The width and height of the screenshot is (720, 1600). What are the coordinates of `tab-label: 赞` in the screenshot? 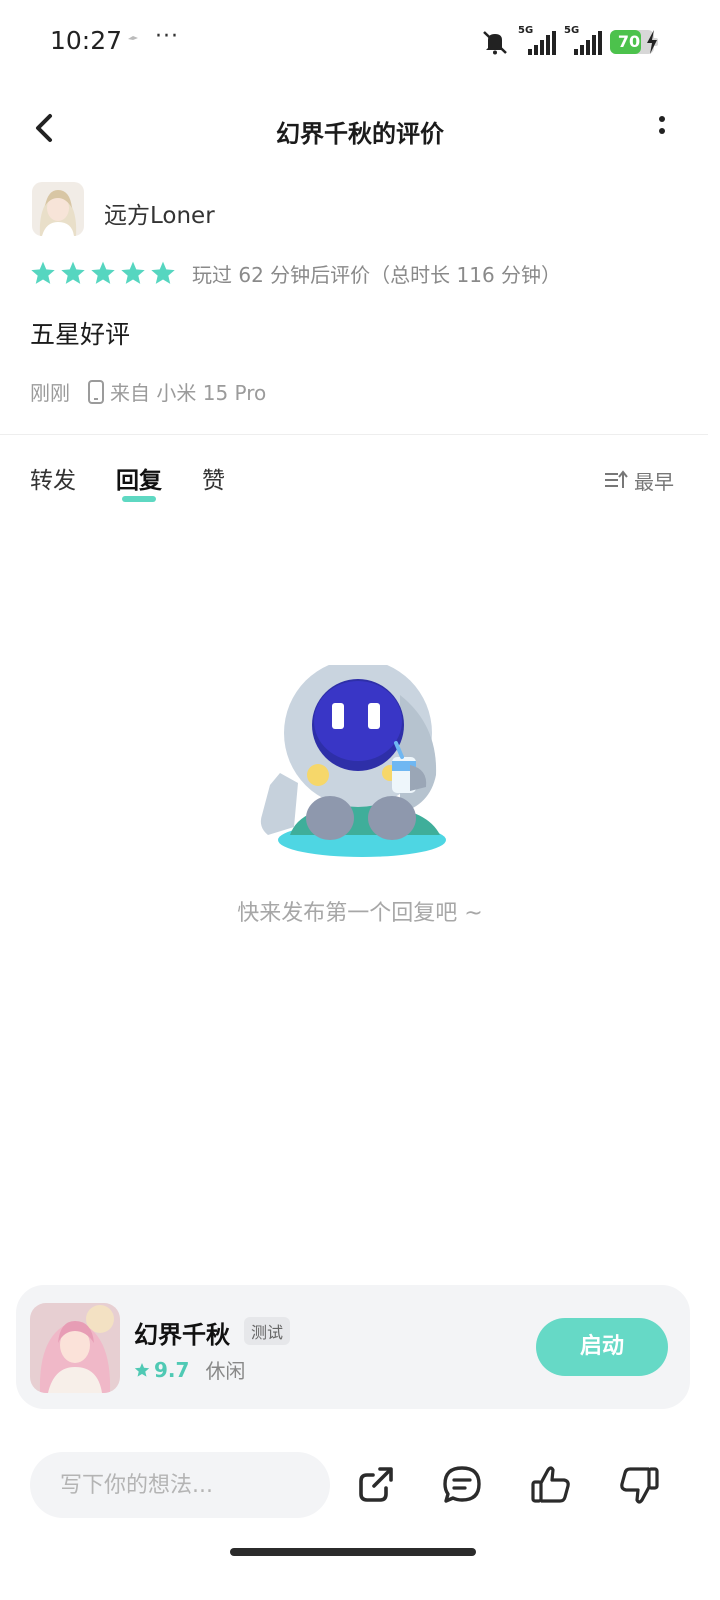 It's located at (213, 481).